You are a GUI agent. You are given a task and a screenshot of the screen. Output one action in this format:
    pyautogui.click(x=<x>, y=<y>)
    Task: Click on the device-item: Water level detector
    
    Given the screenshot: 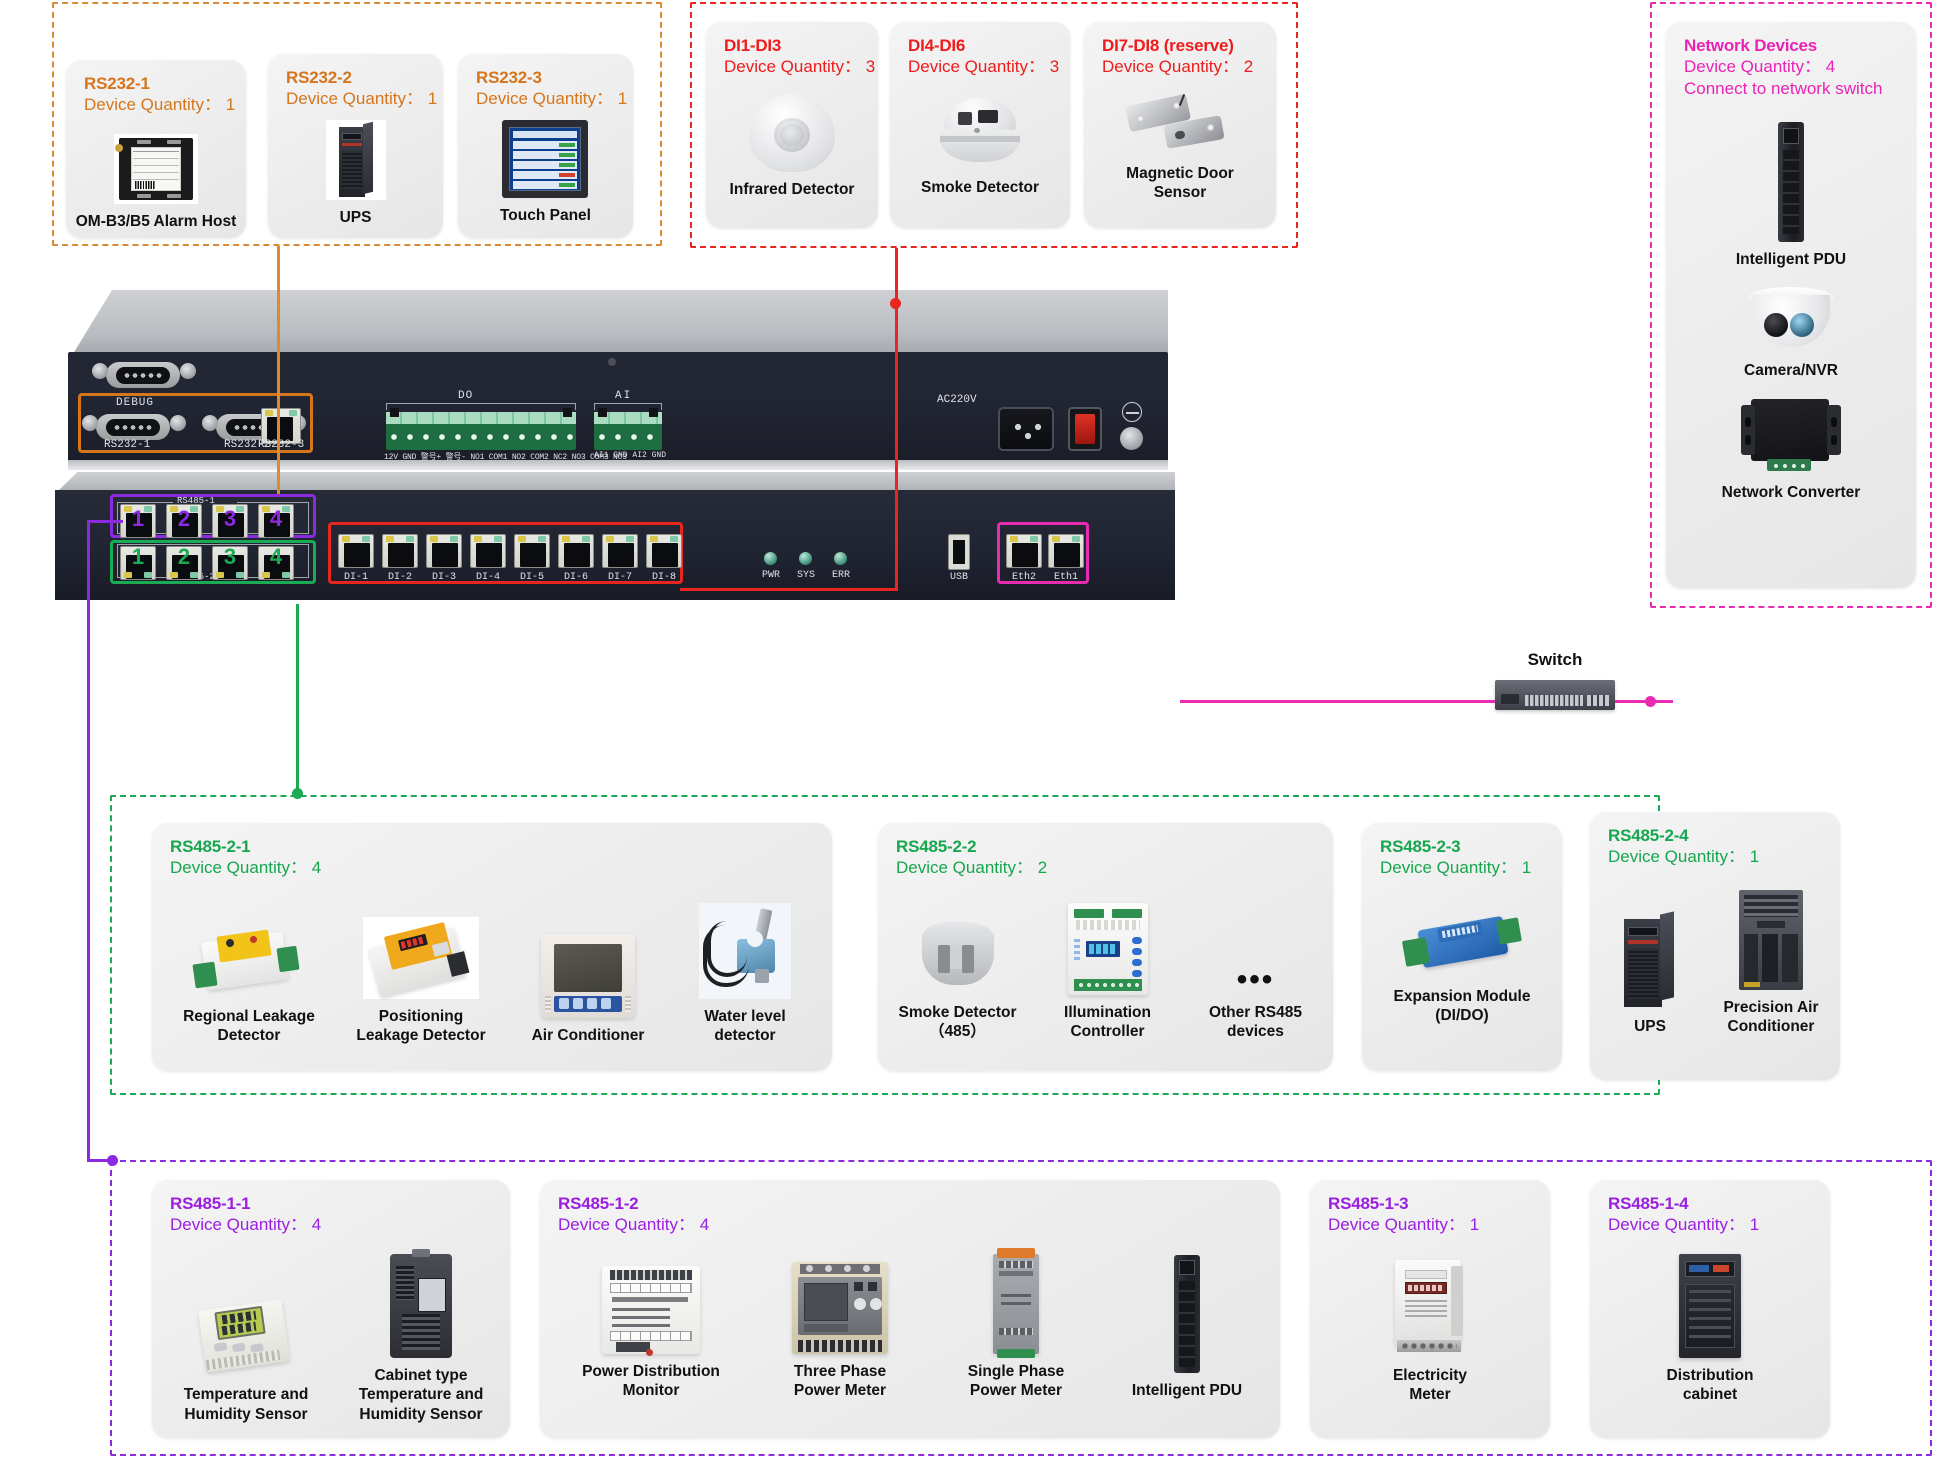 What is the action you would take?
    pyautogui.click(x=745, y=974)
    